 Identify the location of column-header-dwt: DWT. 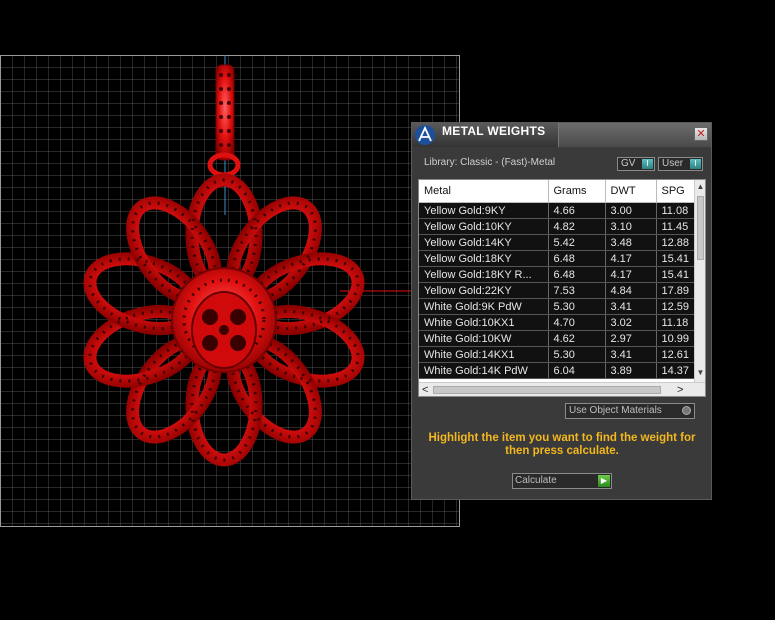
(631, 191).